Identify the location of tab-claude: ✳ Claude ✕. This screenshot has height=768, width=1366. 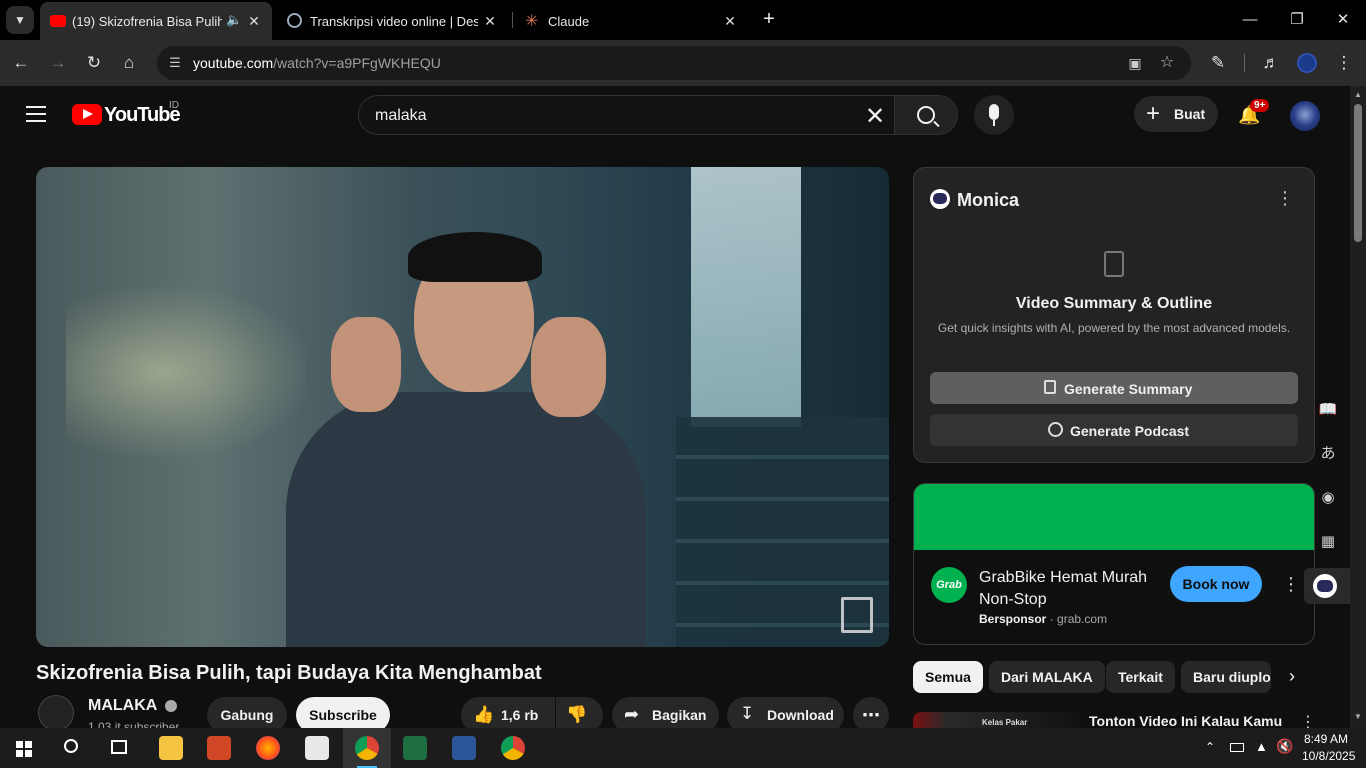
(632, 21).